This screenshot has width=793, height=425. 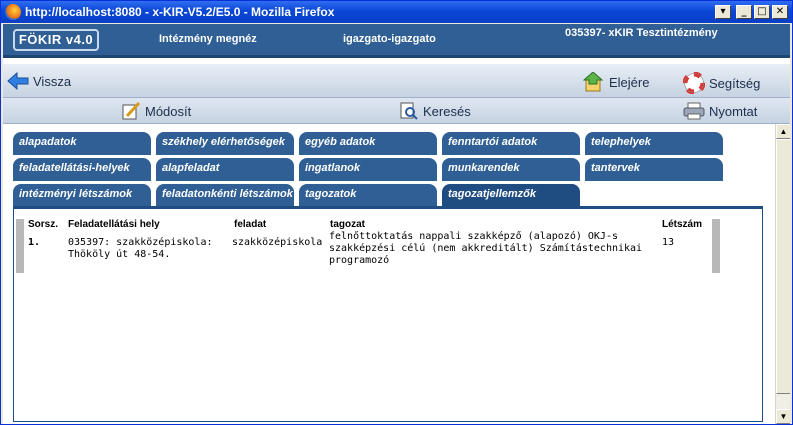 What do you see at coordinates (511, 143) in the screenshot?
I see `tab-fenntartoi-adatok: fenntartói adatok` at bounding box center [511, 143].